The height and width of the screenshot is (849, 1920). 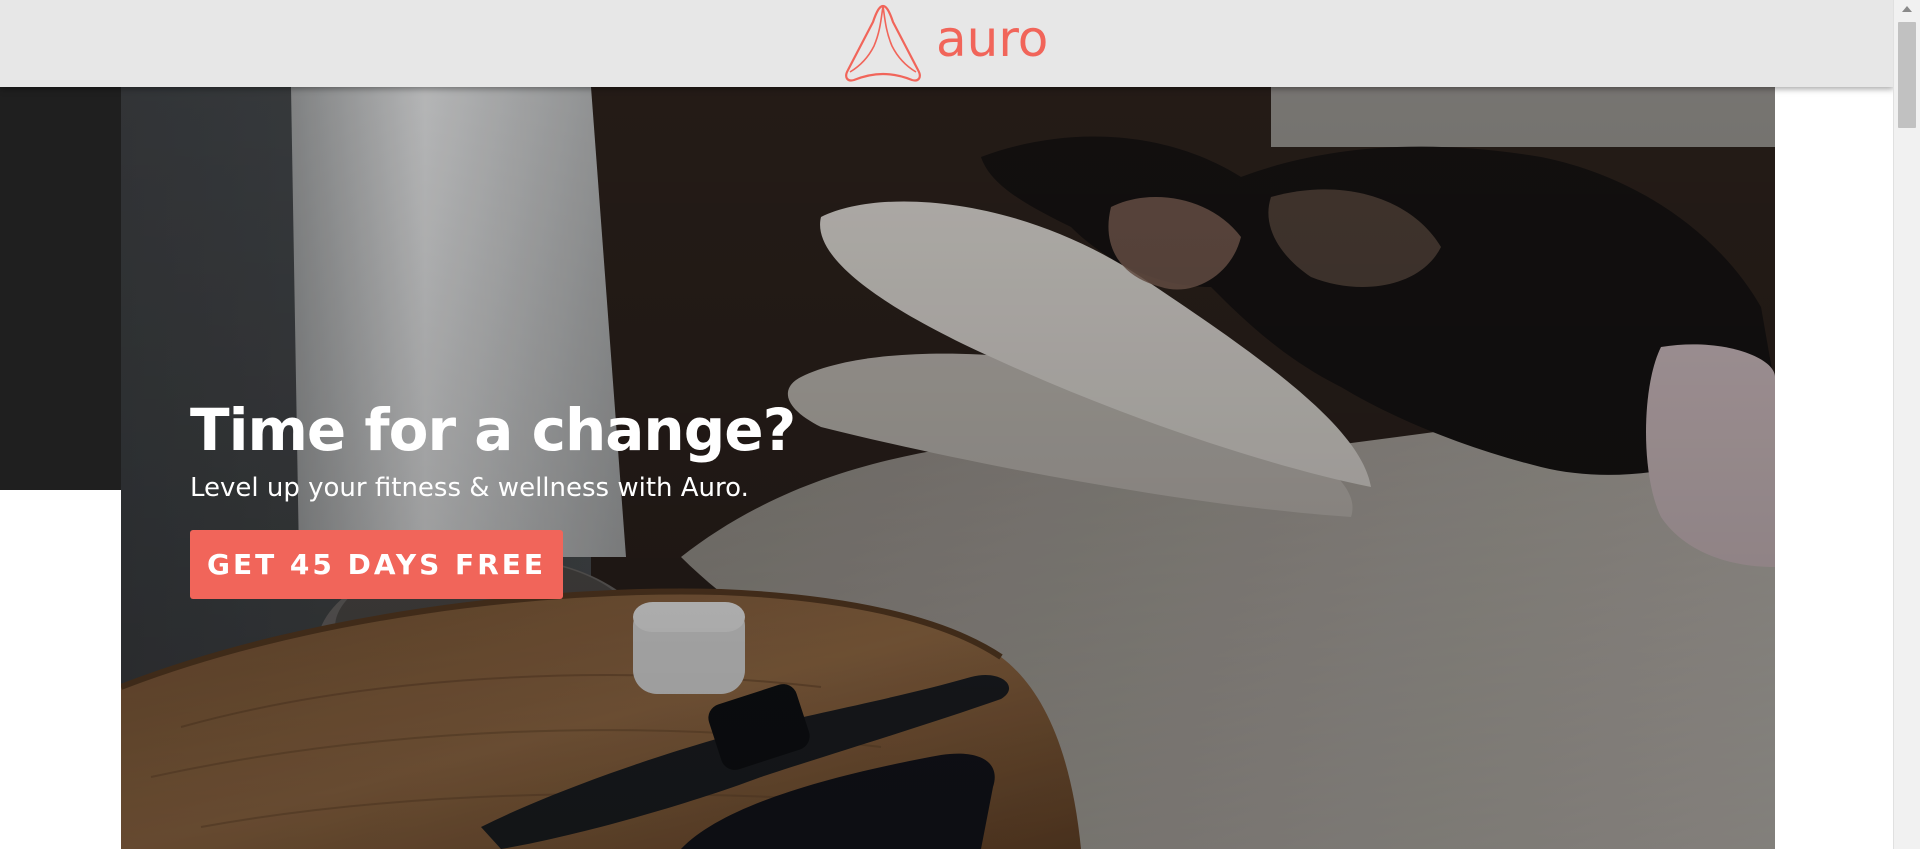 What do you see at coordinates (493, 430) in the screenshot?
I see `hero-title: Time for a change?` at bounding box center [493, 430].